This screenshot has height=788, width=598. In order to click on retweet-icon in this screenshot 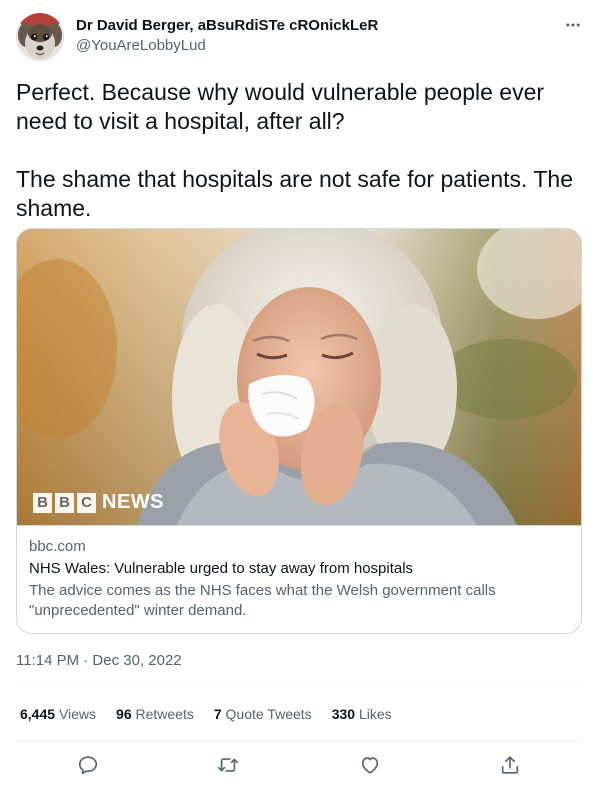, I will do `click(228, 765)`.